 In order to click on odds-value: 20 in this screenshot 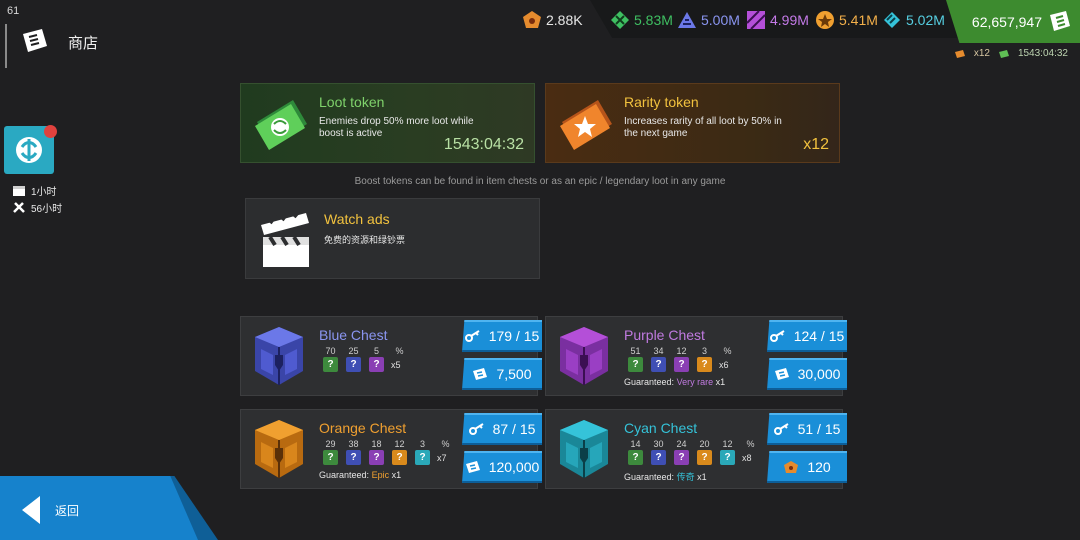, I will do `click(704, 444)`.